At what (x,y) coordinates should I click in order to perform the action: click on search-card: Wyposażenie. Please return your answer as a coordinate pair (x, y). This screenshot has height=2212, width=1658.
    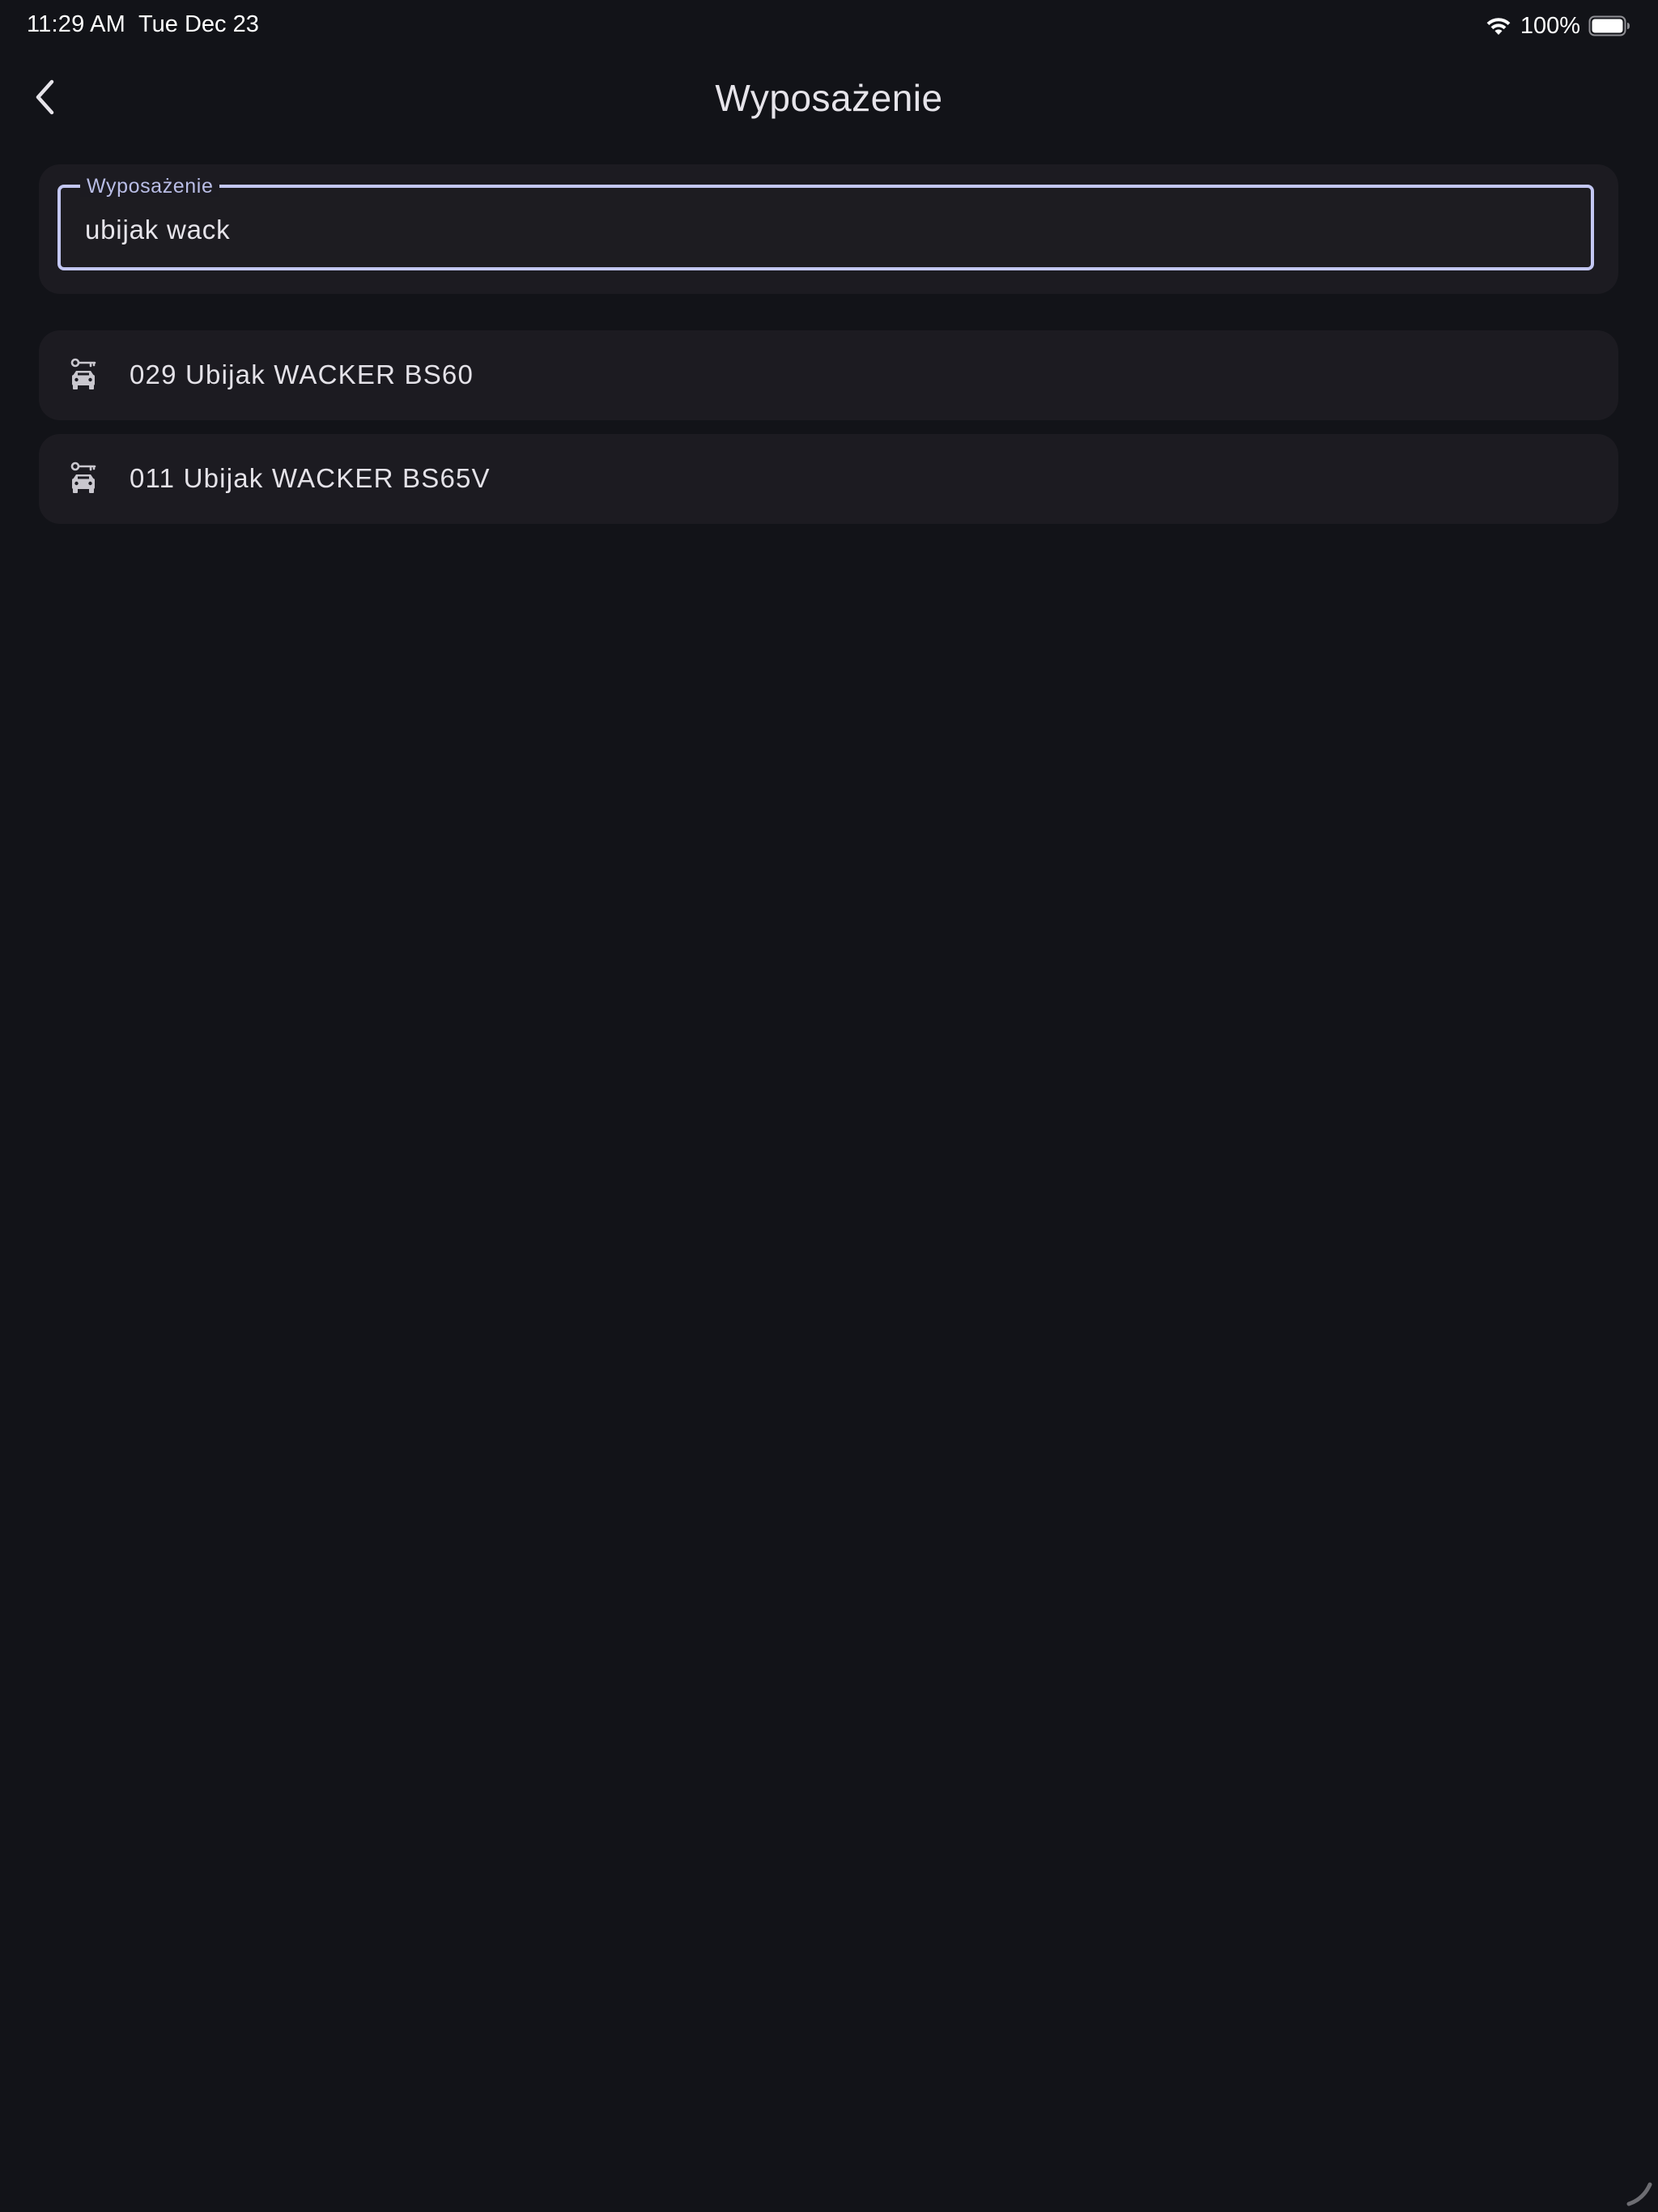
    Looking at the image, I should click on (828, 229).